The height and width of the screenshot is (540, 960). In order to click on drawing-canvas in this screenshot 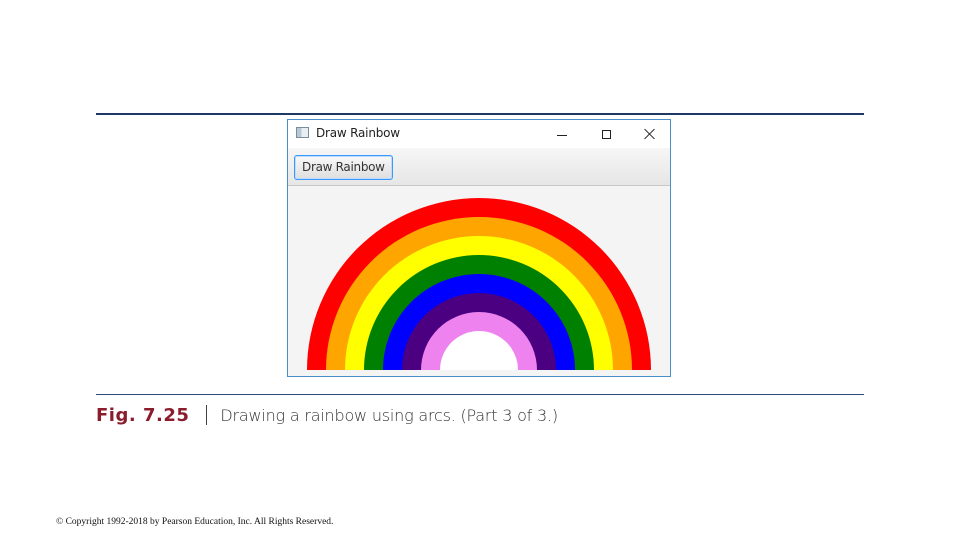, I will do `click(479, 278)`.